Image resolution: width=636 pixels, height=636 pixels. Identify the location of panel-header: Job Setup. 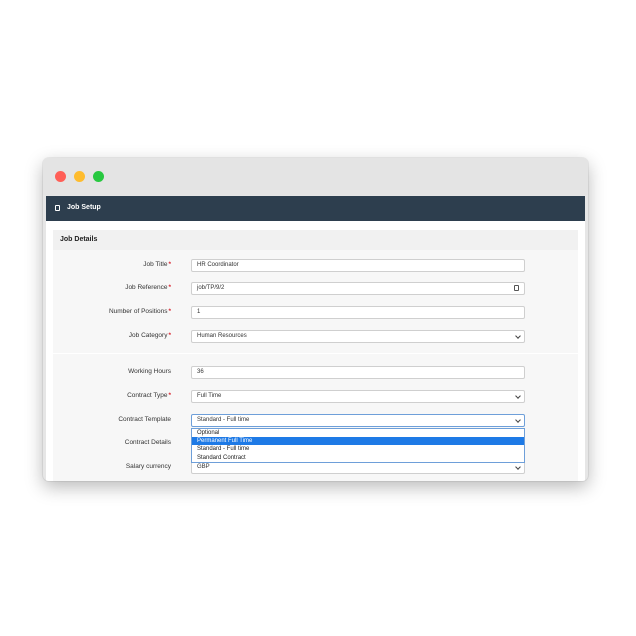
(315, 208).